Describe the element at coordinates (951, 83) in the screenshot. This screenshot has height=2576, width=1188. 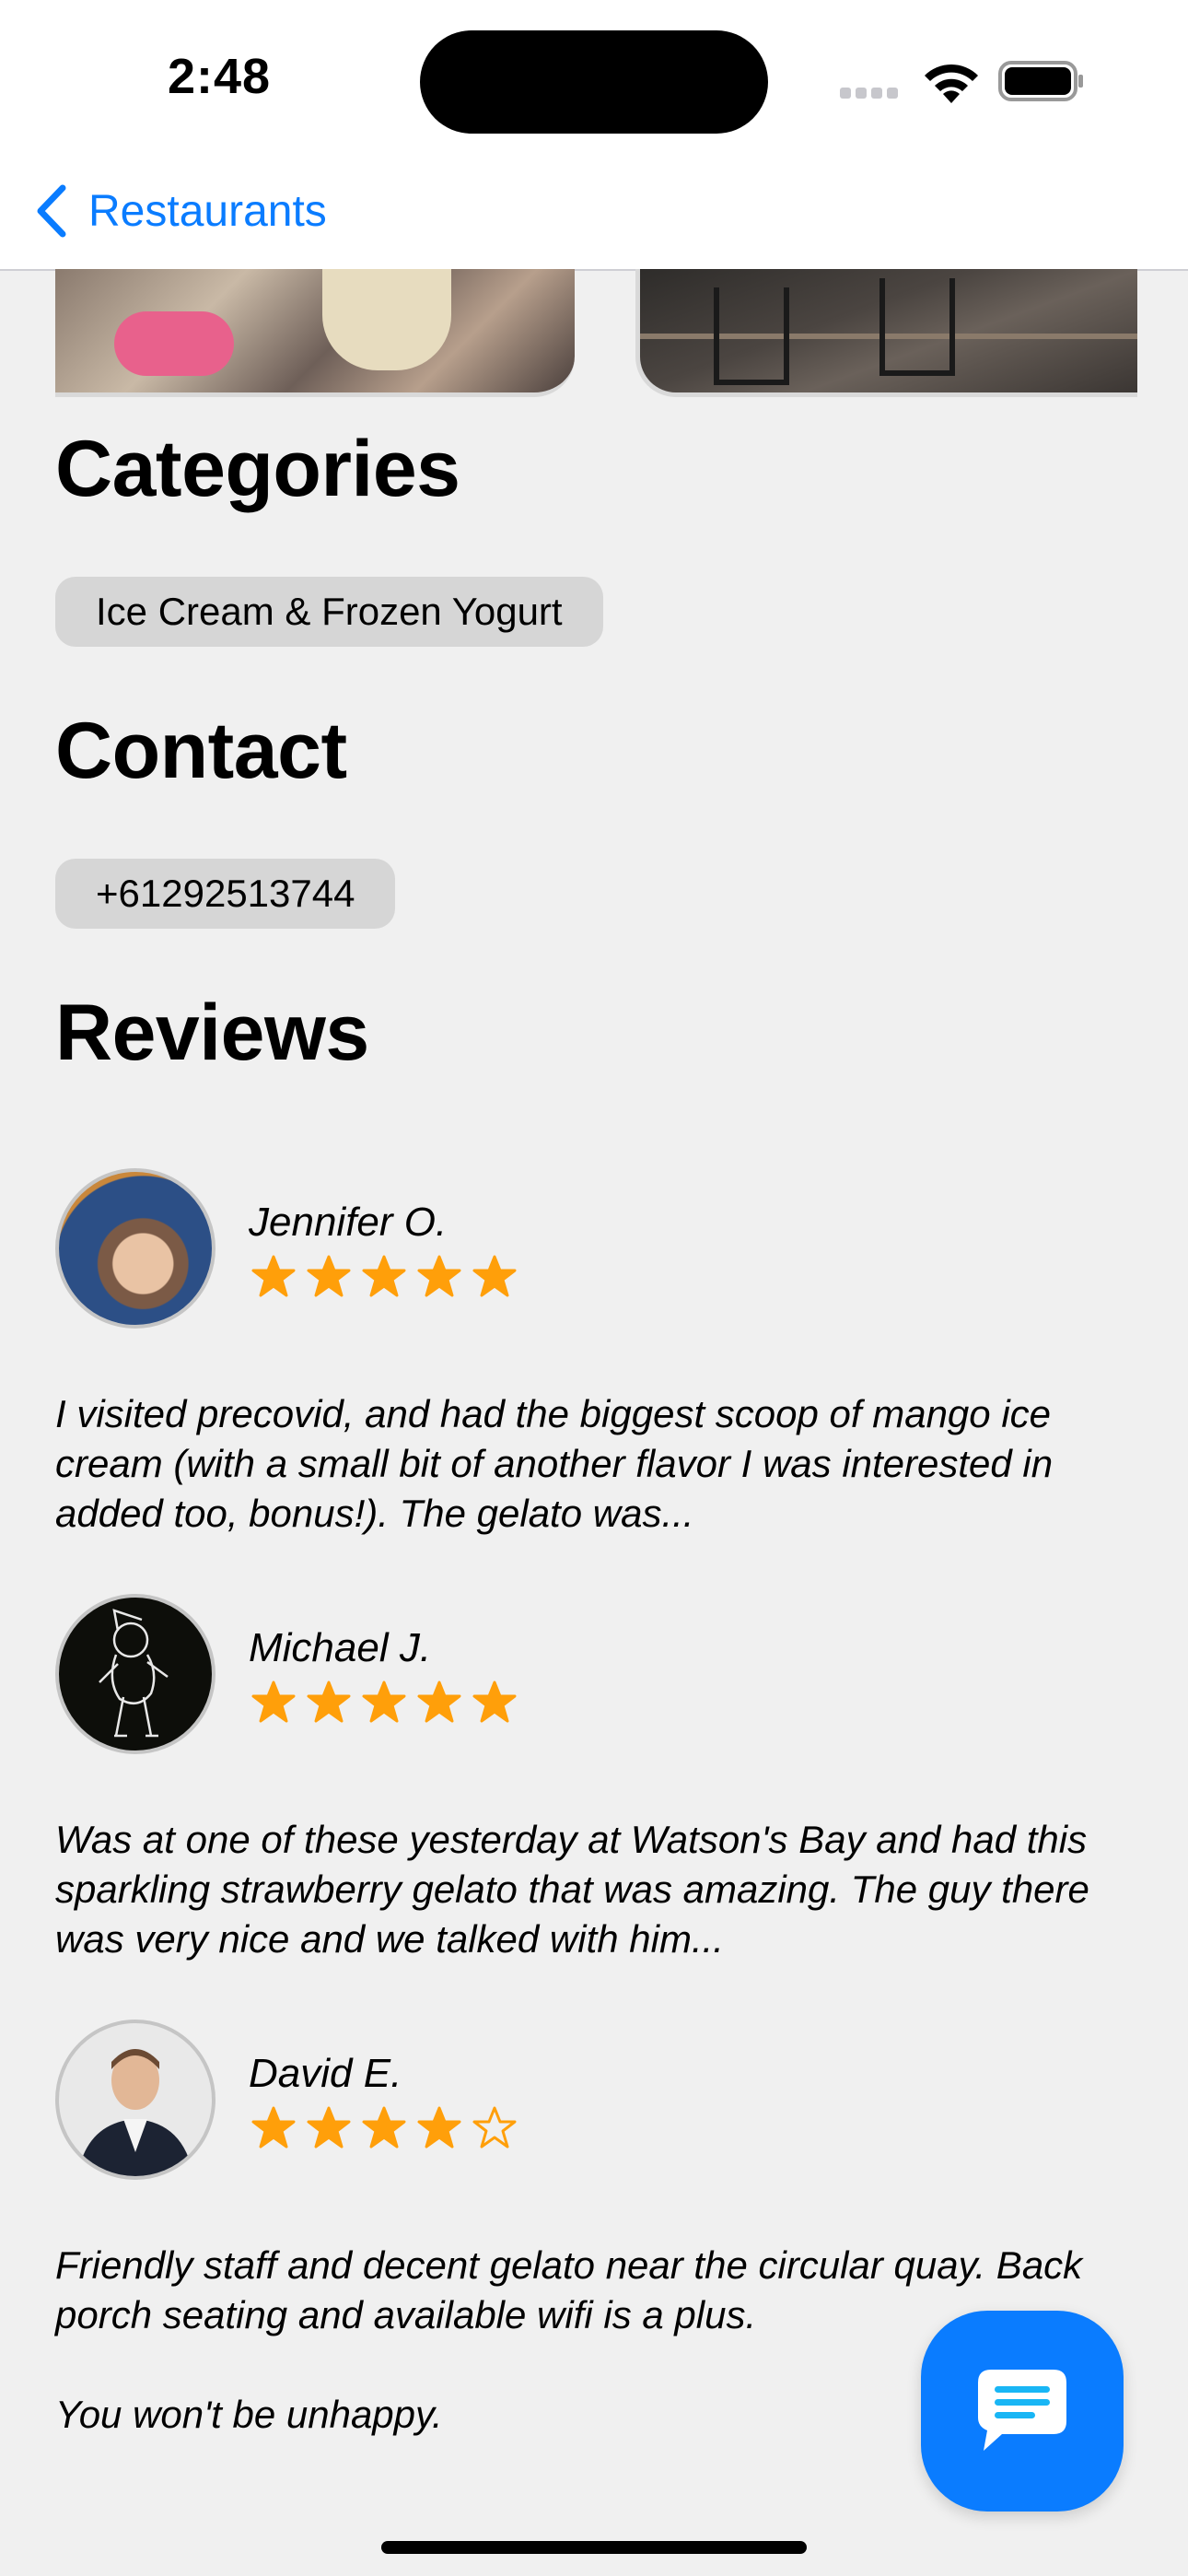
I see `wifi-icon` at that location.